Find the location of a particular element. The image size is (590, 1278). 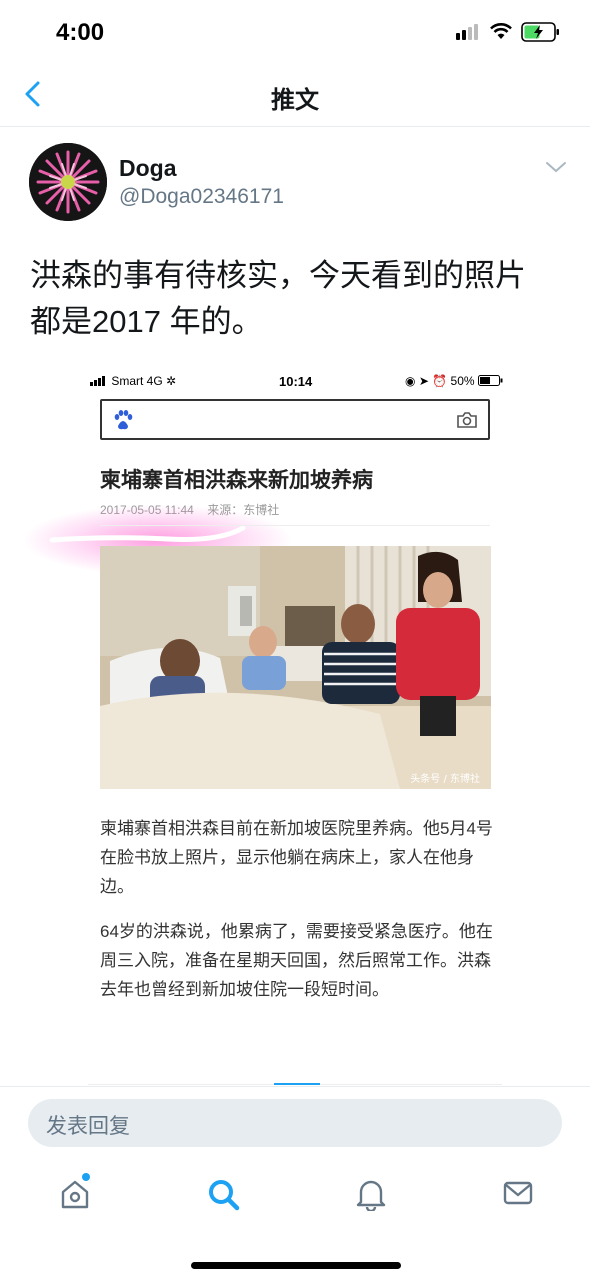

avatar is located at coordinates (68, 182).